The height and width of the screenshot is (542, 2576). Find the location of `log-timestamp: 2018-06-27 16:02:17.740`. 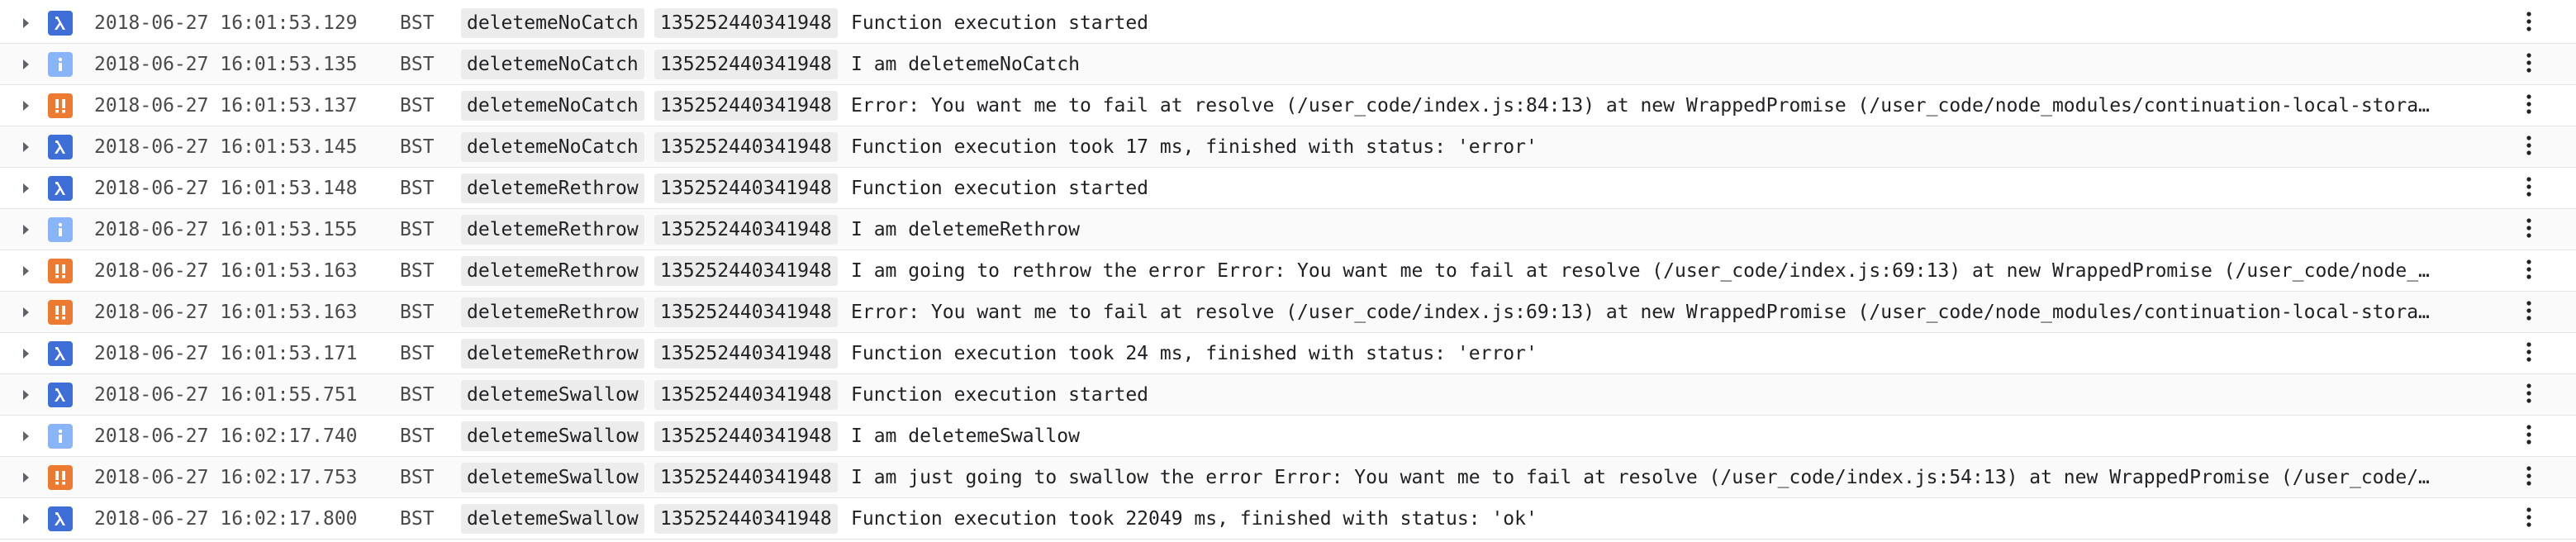

log-timestamp: 2018-06-27 16:02:17.740 is located at coordinates (247, 436).